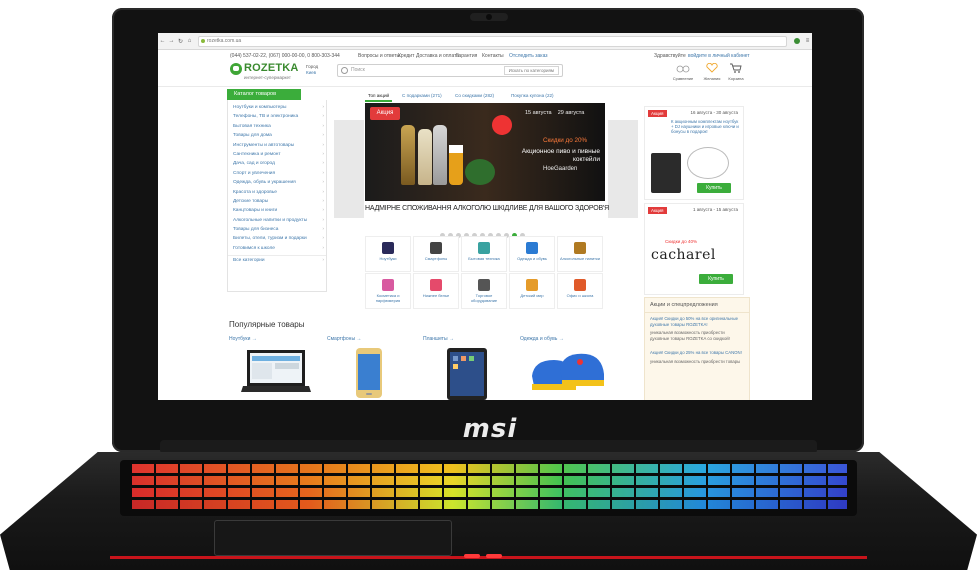  Describe the element at coordinates (369, 373) in the screenshot. I see `smartphone-product-image` at that location.